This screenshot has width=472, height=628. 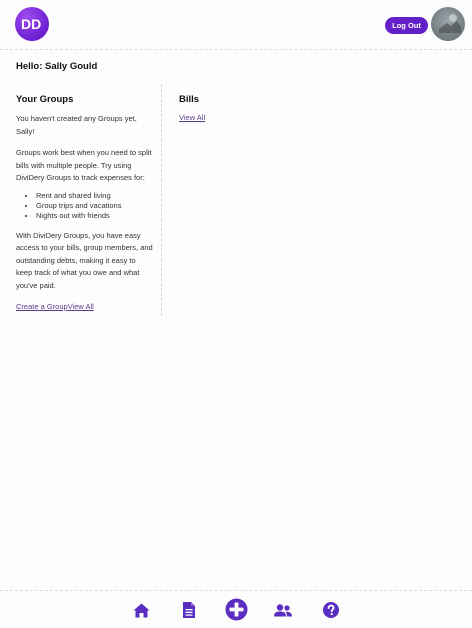 I want to click on nav-add-button, so click(x=236, y=609).